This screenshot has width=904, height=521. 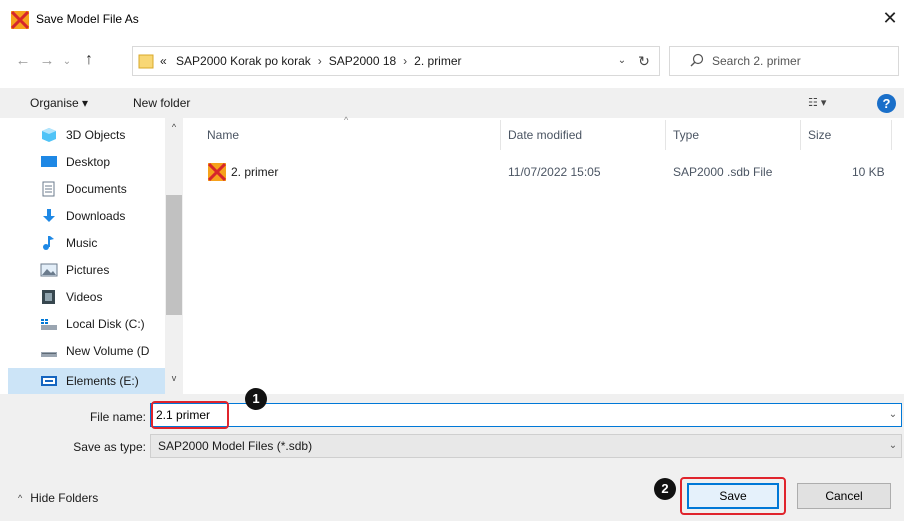 I want to click on new-folder-button: New folder, so click(x=161, y=103).